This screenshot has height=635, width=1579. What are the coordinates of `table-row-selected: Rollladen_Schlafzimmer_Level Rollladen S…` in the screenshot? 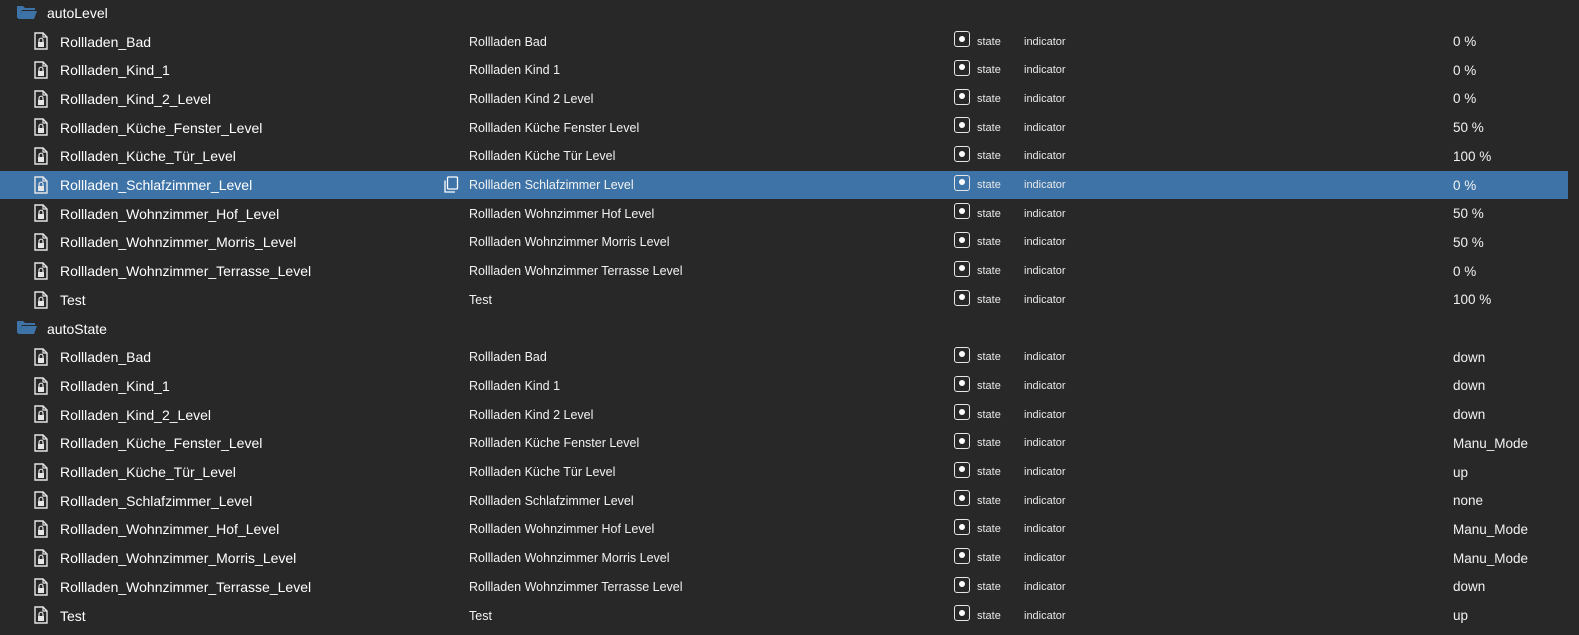 It's located at (784, 185).